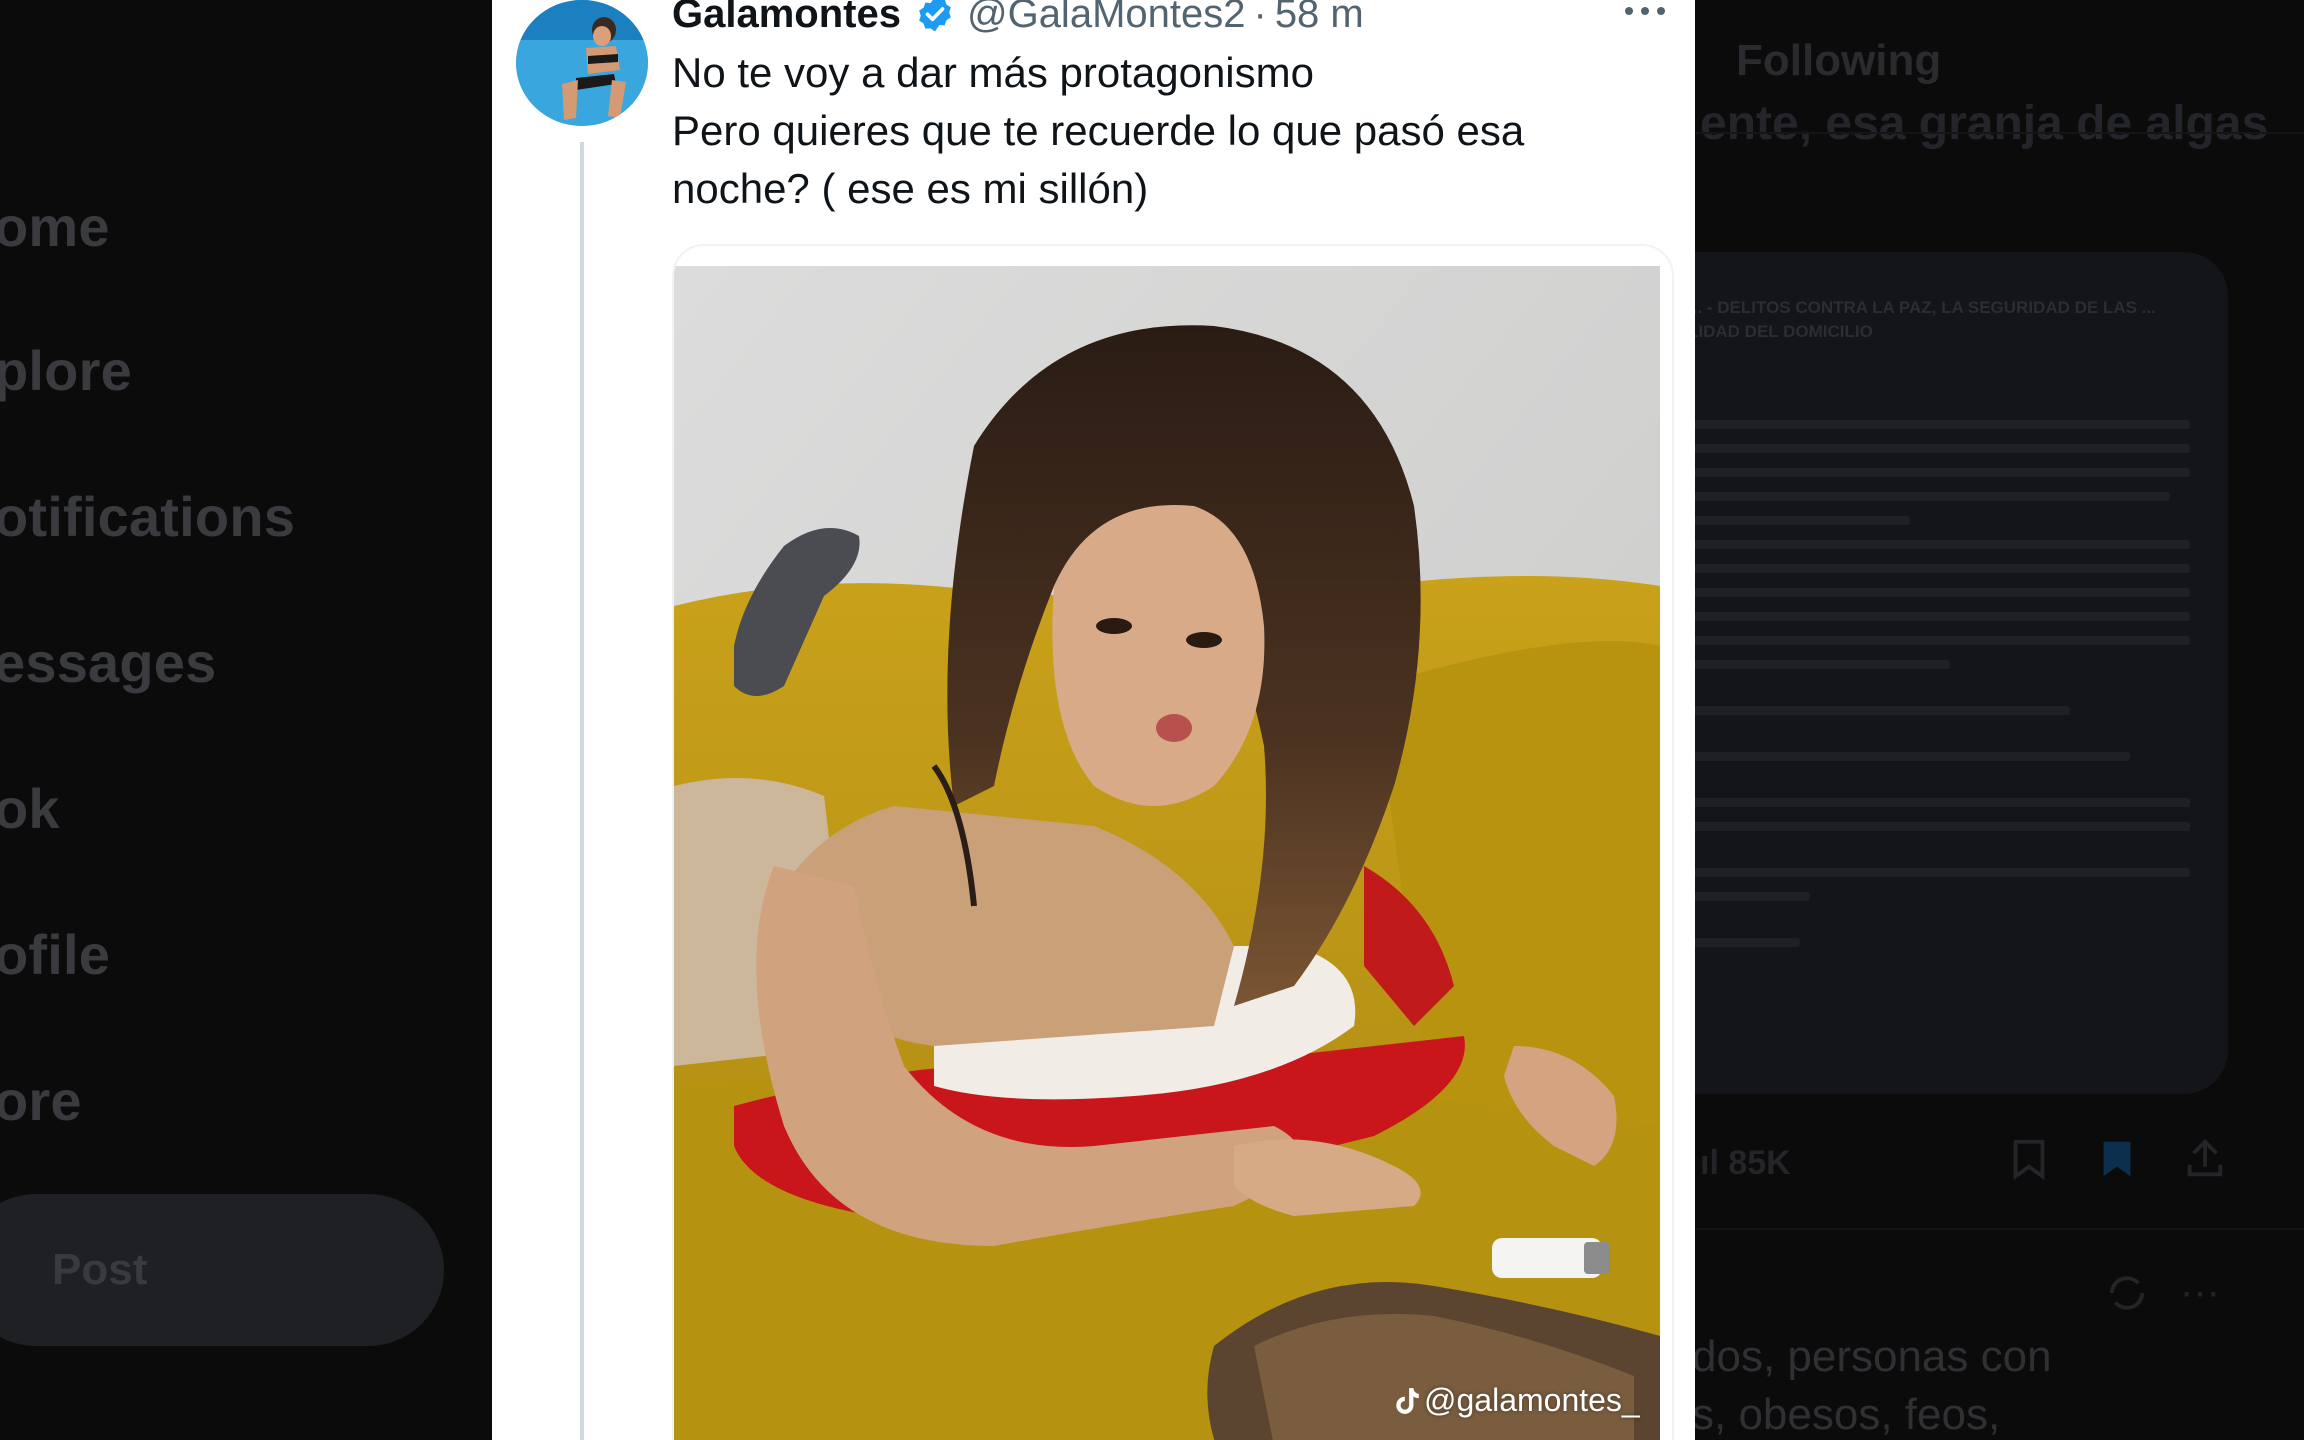 Image resolution: width=2304 pixels, height=1440 pixels. What do you see at coordinates (2205, 1159) in the screenshot?
I see `share-icon` at bounding box center [2205, 1159].